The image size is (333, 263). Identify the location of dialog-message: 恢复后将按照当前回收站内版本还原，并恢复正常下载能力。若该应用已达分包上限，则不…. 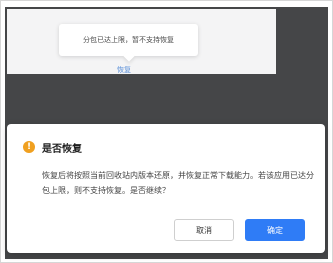
(178, 183).